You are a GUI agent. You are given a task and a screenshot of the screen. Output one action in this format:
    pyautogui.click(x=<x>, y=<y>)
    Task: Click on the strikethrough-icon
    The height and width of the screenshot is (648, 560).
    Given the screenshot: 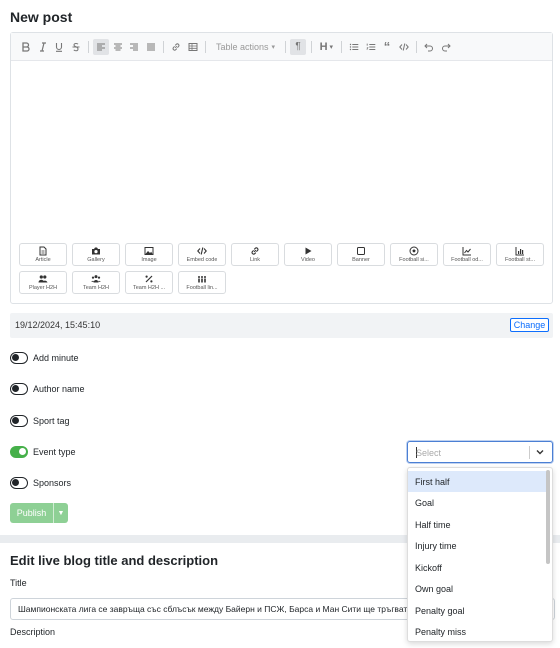 What is the action you would take?
    pyautogui.click(x=76, y=47)
    